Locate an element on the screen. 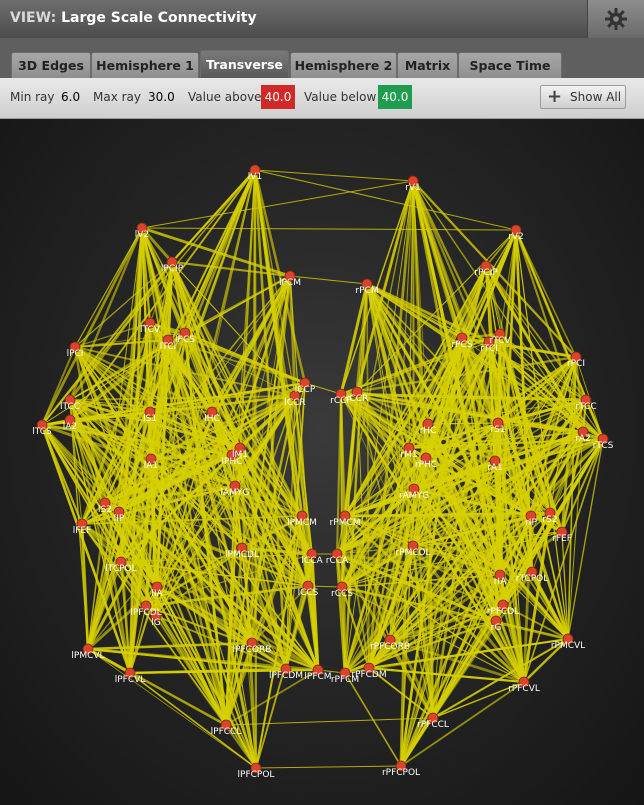 The width and height of the screenshot is (644, 805). node-label-lS2: lS2 is located at coordinates (105, 510).